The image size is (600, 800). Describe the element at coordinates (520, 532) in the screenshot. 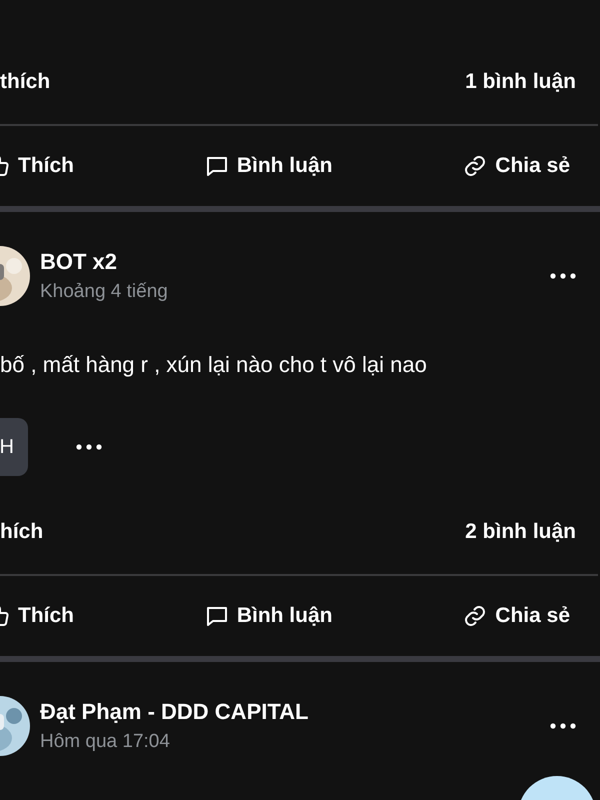

I see `comment-count: 2 bình luận` at that location.